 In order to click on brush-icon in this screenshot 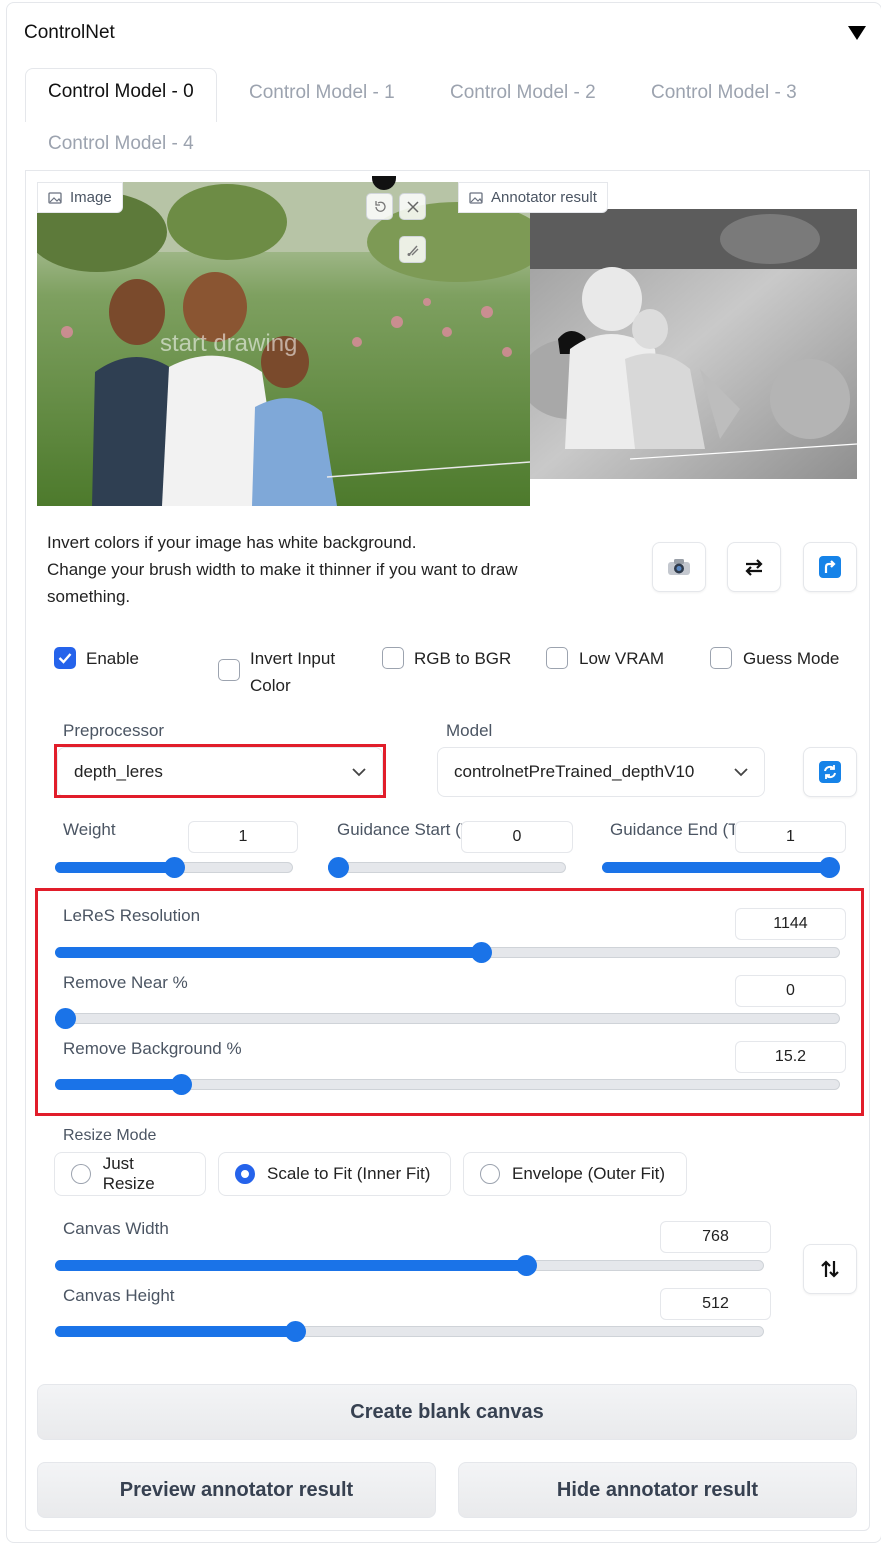, I will do `click(412, 250)`.